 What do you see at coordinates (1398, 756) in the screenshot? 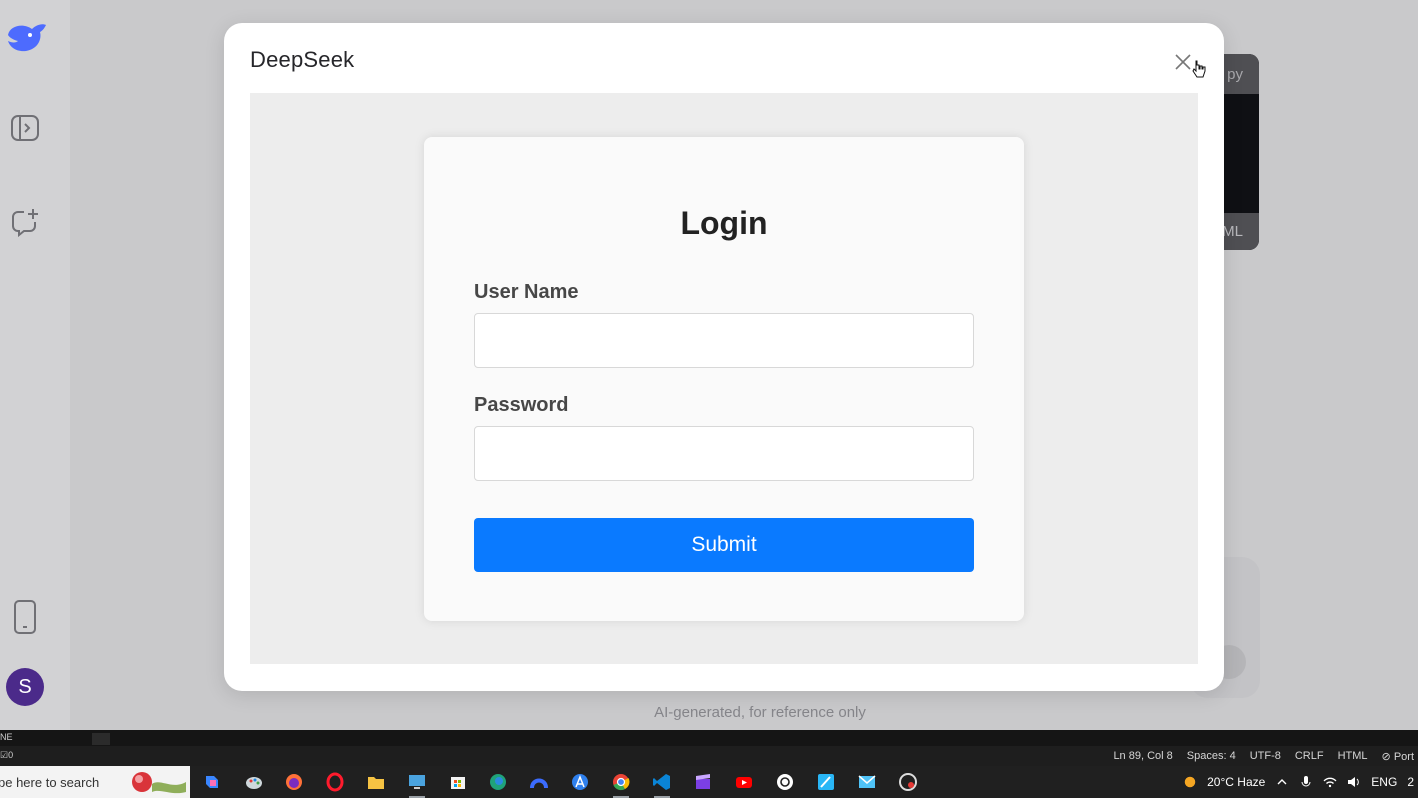
I see `port-status: ⊘ Port` at bounding box center [1398, 756].